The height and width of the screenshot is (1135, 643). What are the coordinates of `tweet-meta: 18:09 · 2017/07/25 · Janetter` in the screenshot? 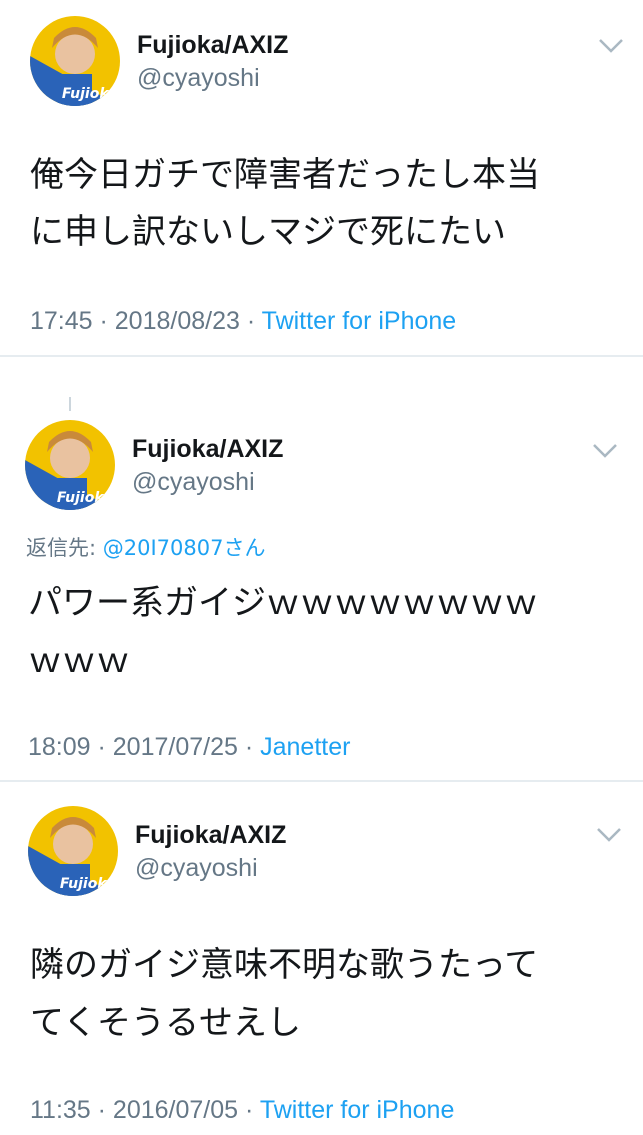 It's located at (189, 747).